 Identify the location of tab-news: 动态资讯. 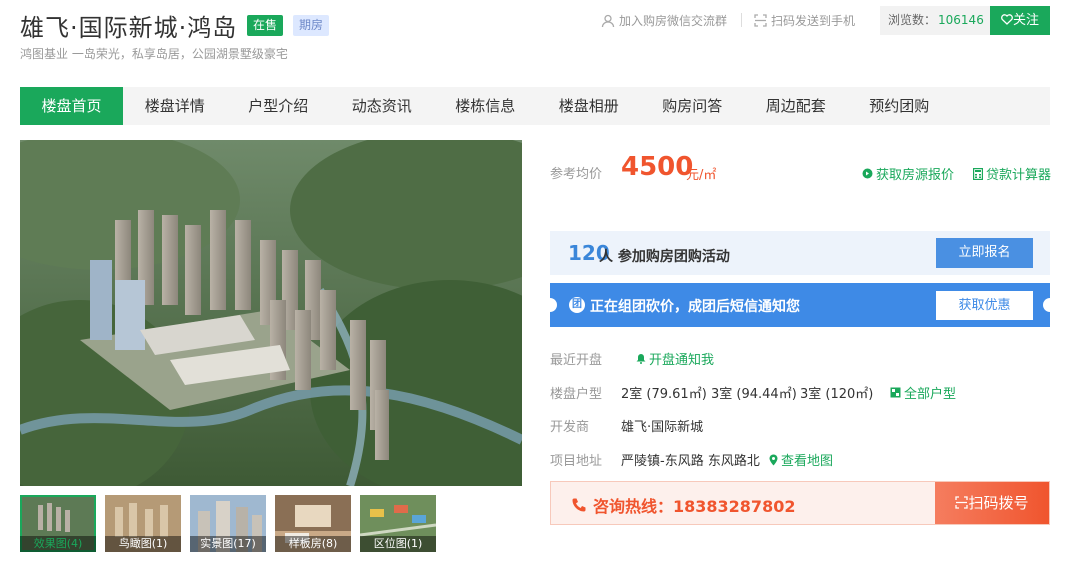
(382, 106).